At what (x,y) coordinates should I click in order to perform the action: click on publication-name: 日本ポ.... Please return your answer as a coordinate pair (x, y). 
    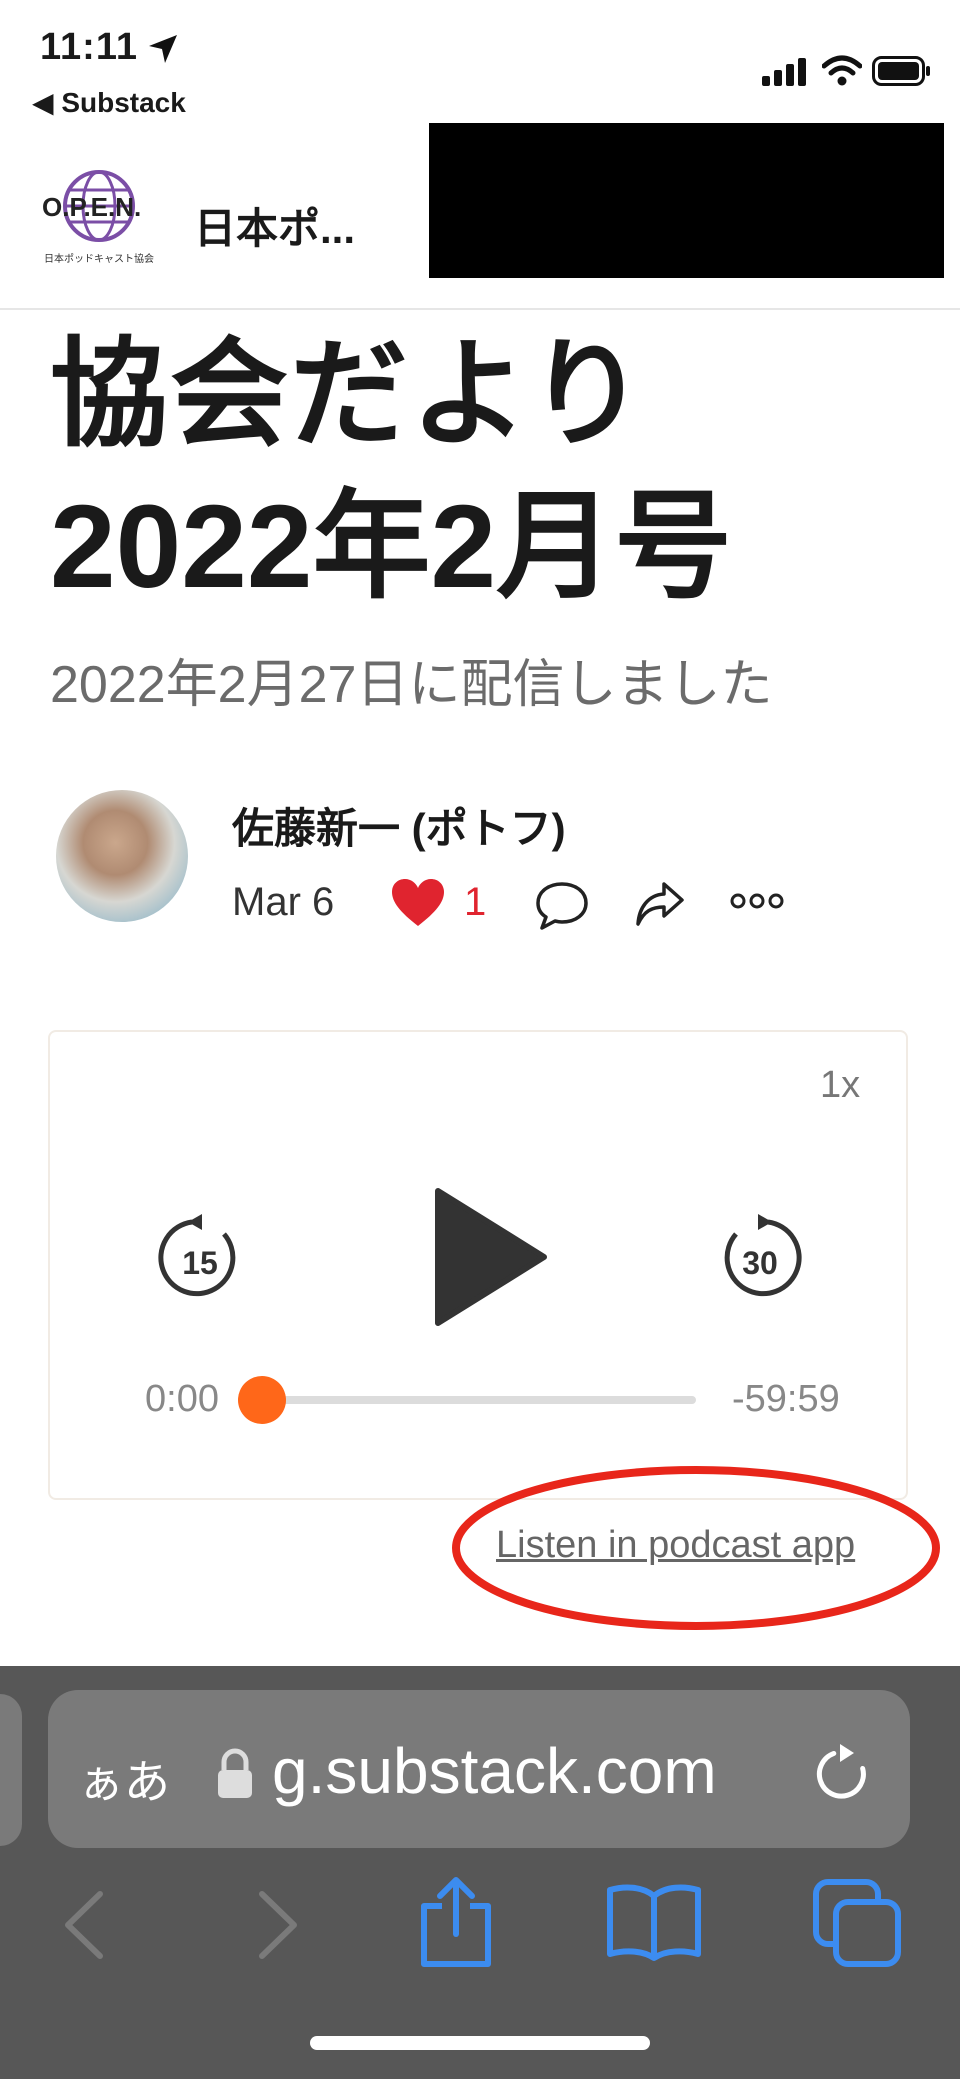
    Looking at the image, I should click on (274, 225).